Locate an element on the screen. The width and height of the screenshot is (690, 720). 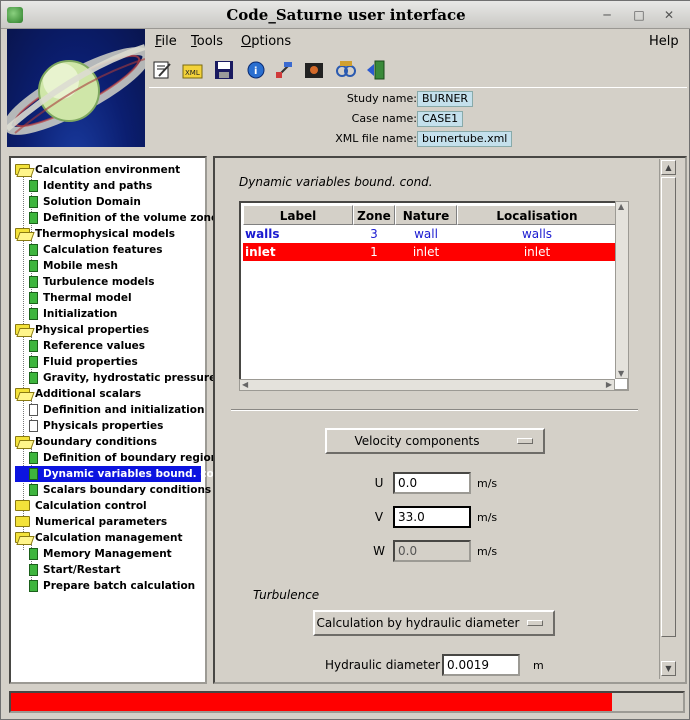
cell-nature: wall is located at coordinates (426, 234).